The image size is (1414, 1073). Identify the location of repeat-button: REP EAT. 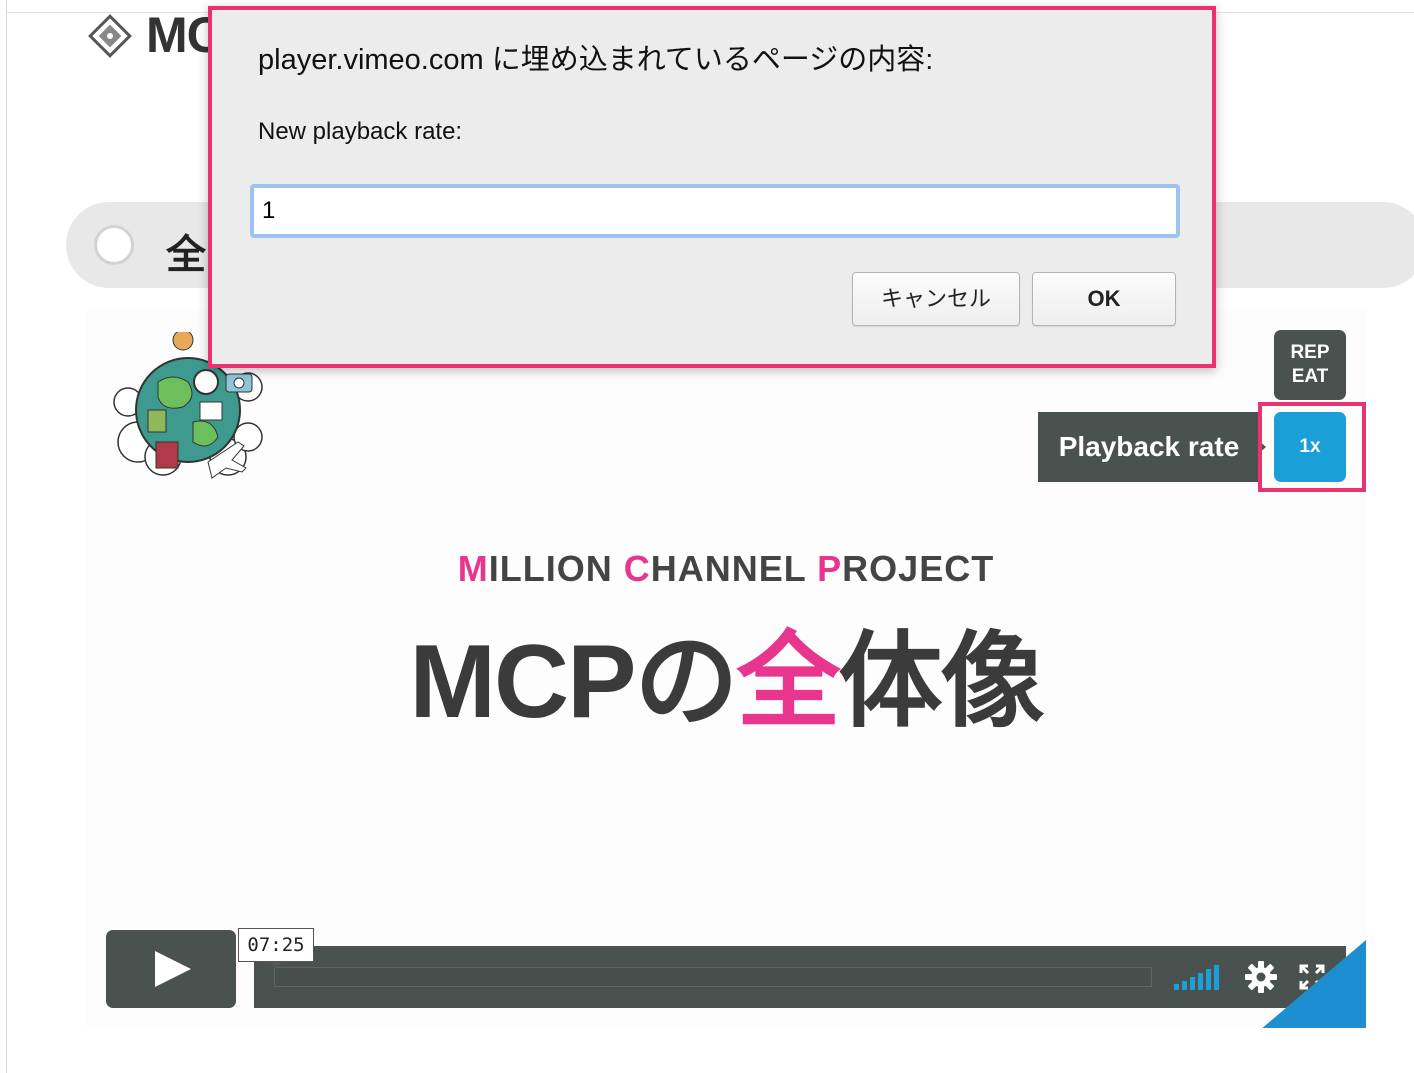
(1310, 365).